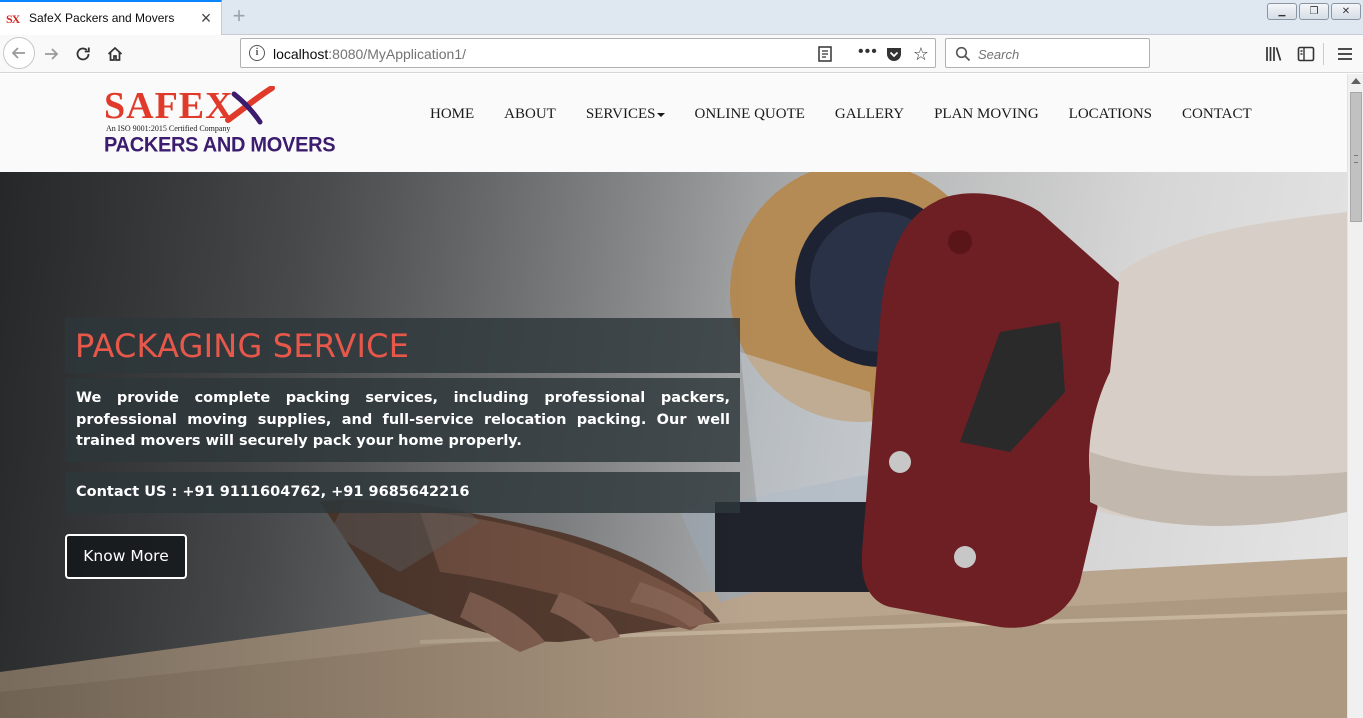  I want to click on logo-swoosh-icon, so click(250, 105).